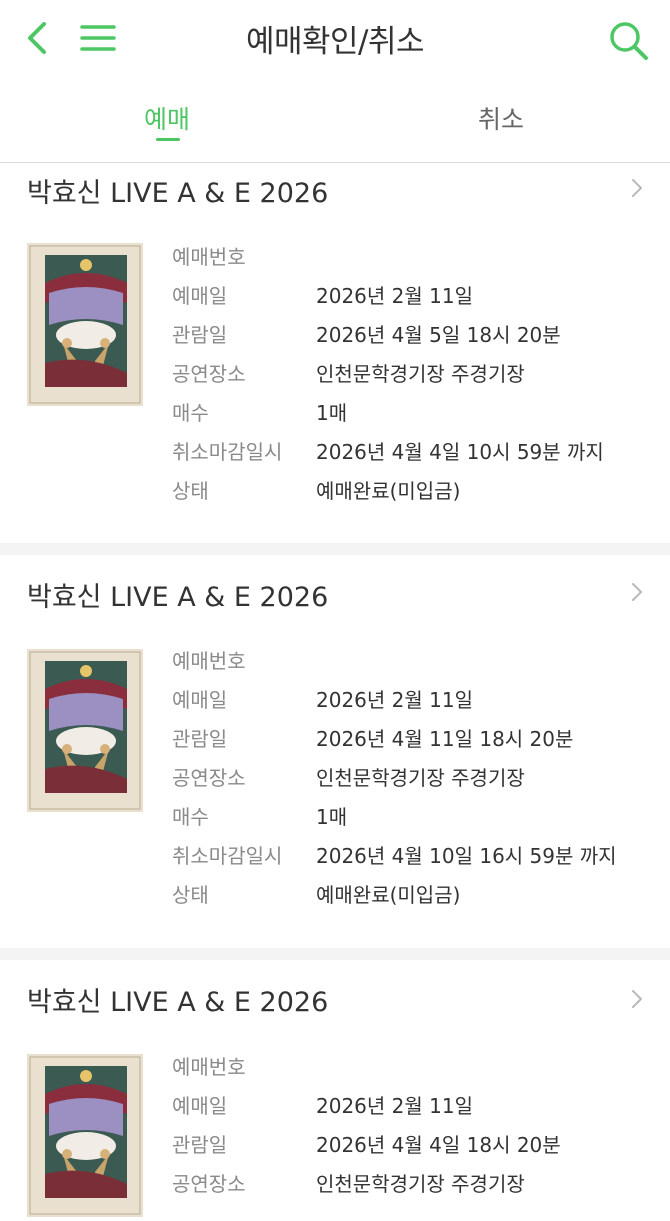  What do you see at coordinates (167, 118) in the screenshot?
I see `tab-booking: 예매` at bounding box center [167, 118].